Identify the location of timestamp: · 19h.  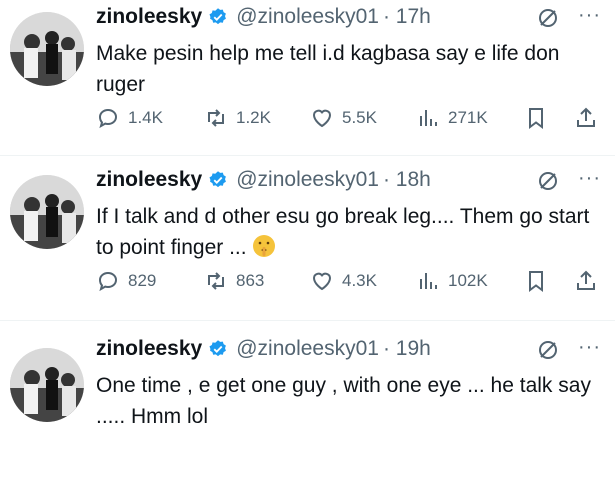
(407, 349).